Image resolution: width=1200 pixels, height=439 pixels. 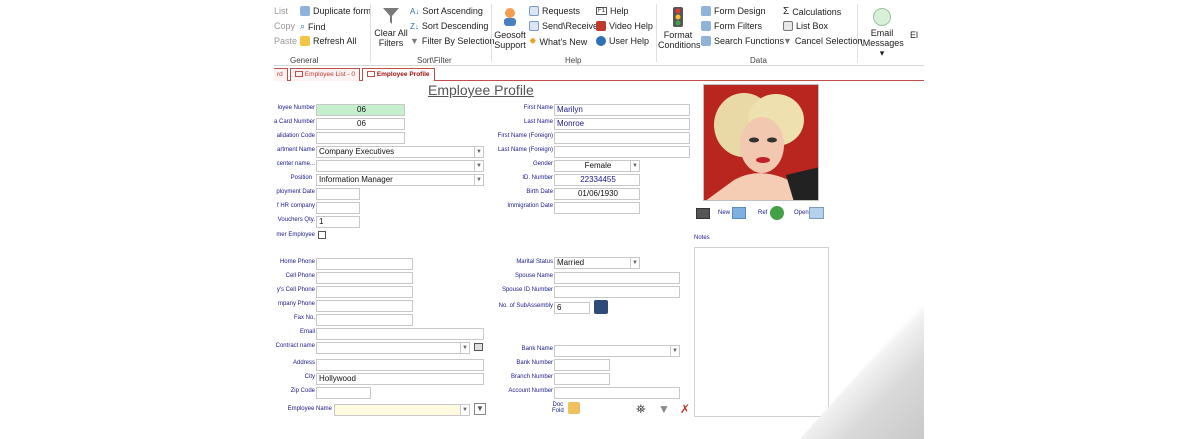 I want to click on form-design-button: Form Design, so click(x=733, y=11).